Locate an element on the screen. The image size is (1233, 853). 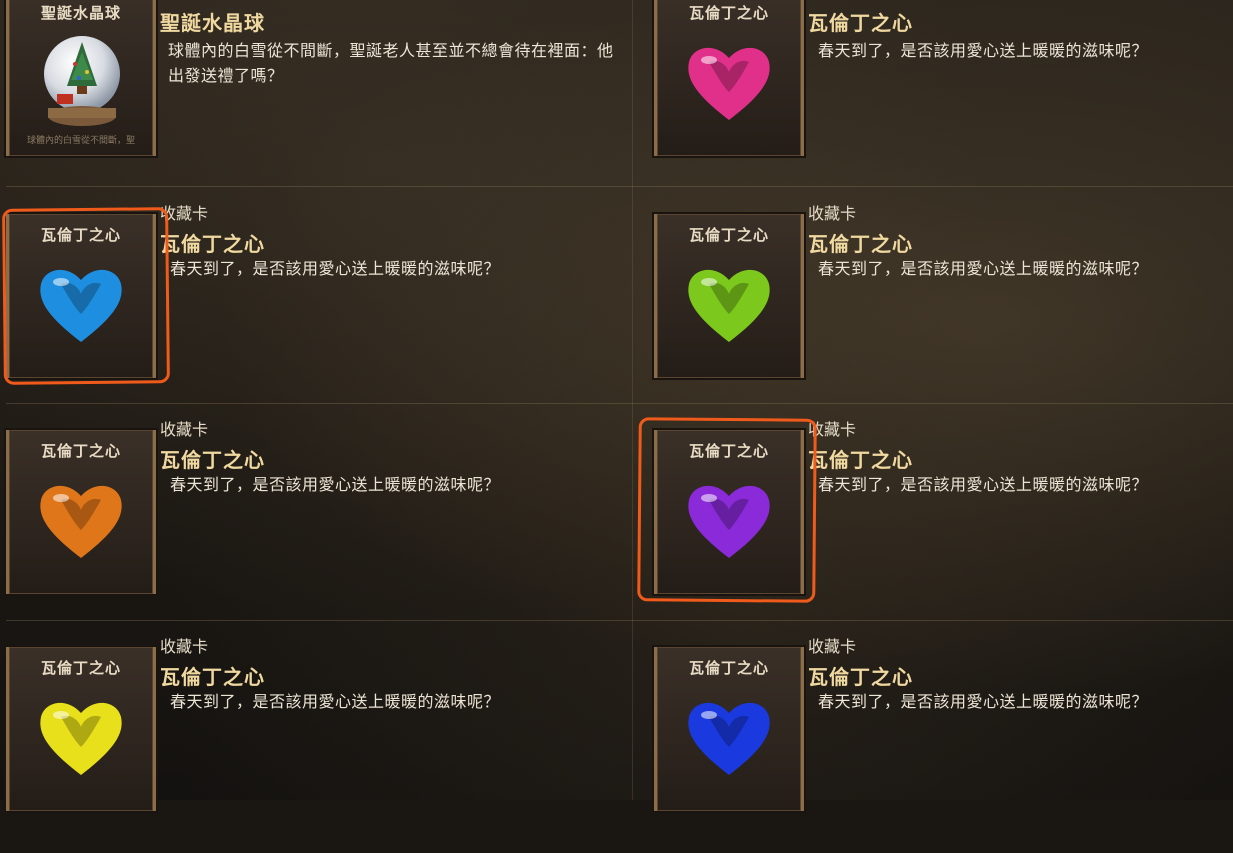
navy-heart-icon is located at coordinates (729, 738).